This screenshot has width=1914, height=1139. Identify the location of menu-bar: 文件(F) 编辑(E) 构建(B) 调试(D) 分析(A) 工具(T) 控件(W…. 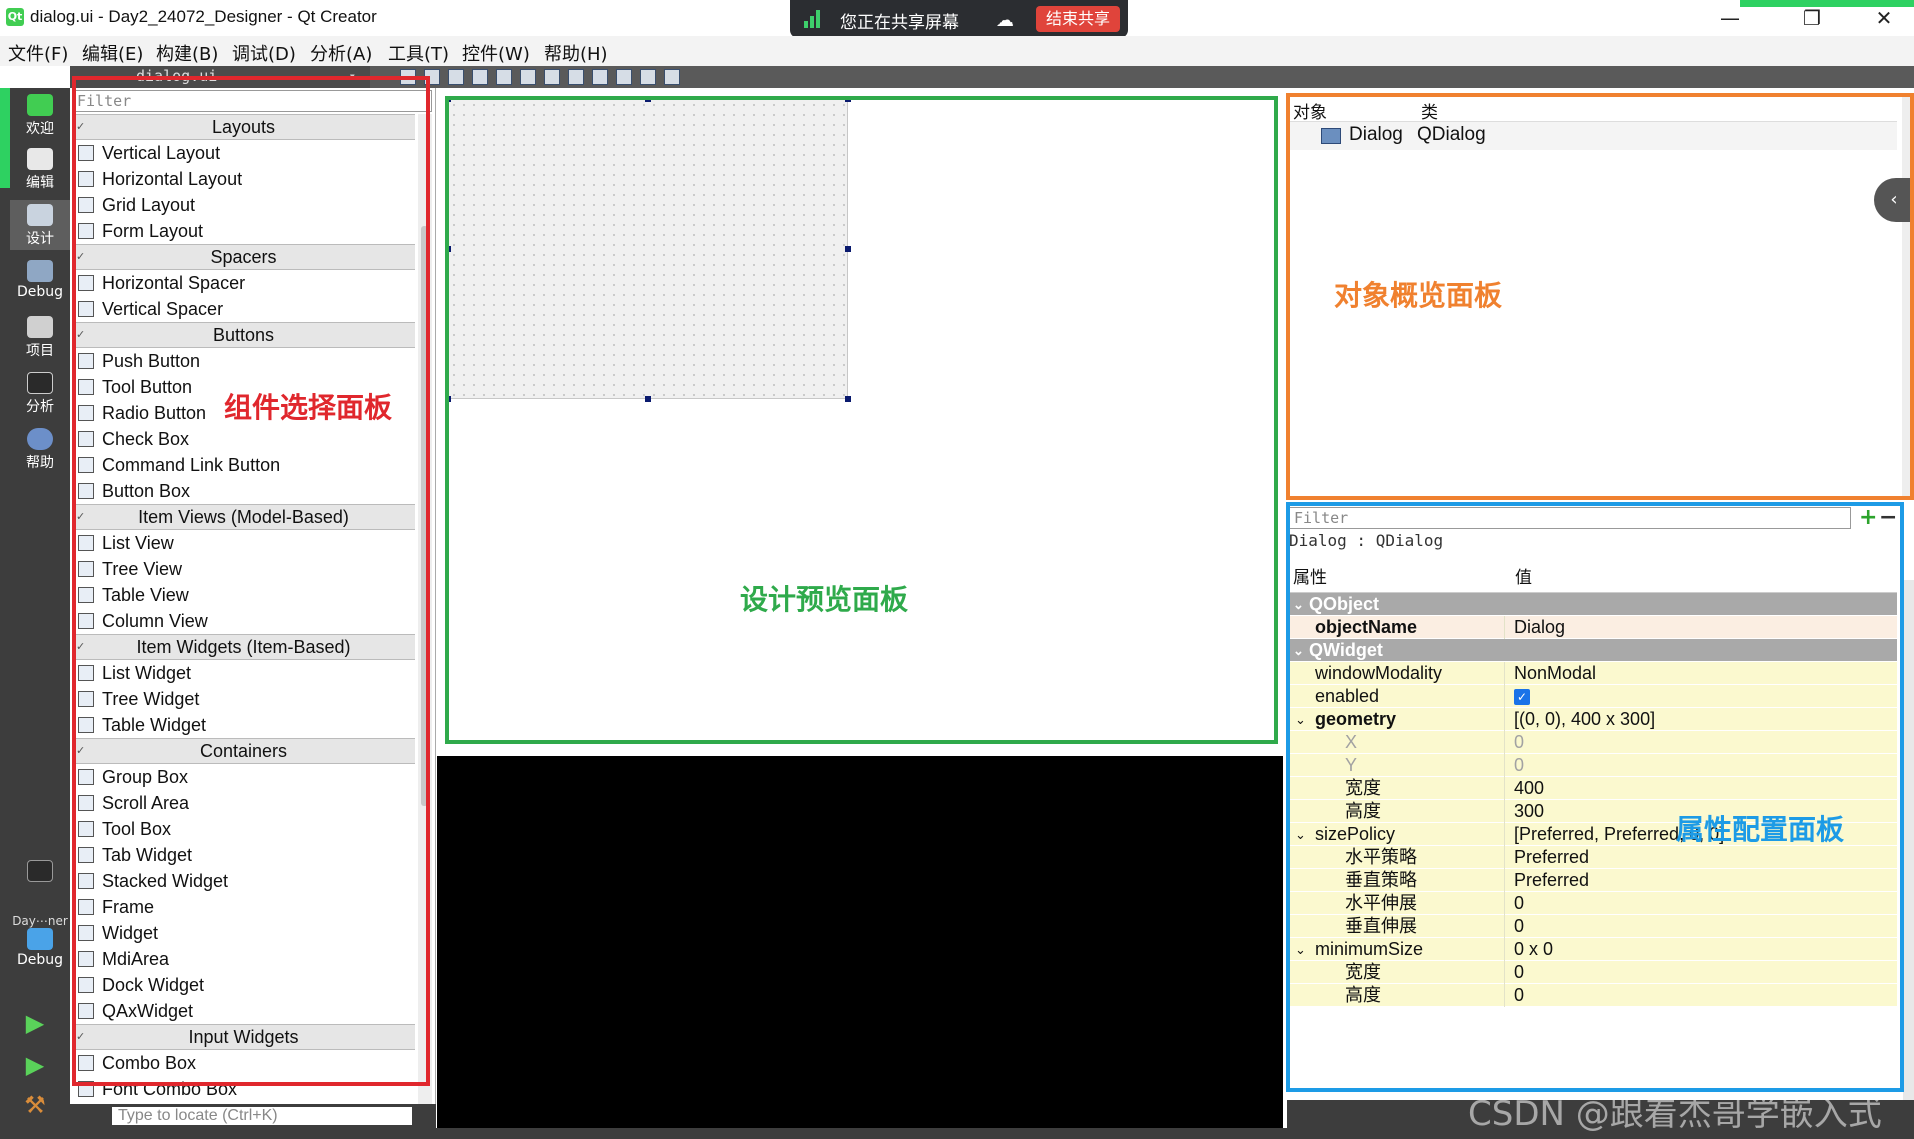
(957, 51).